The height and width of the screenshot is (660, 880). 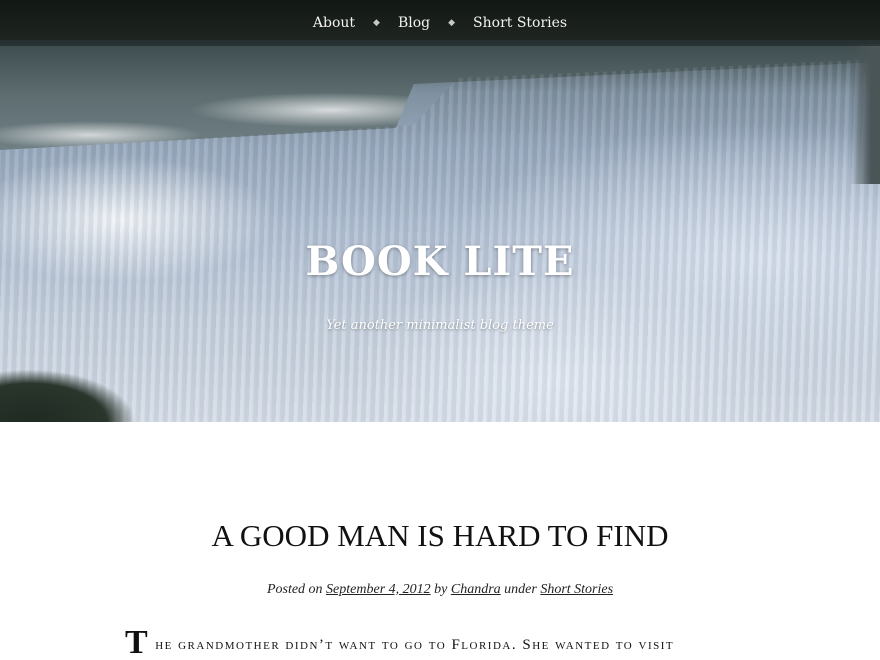 I want to click on posted-on-label: Posted on, so click(x=294, y=589).